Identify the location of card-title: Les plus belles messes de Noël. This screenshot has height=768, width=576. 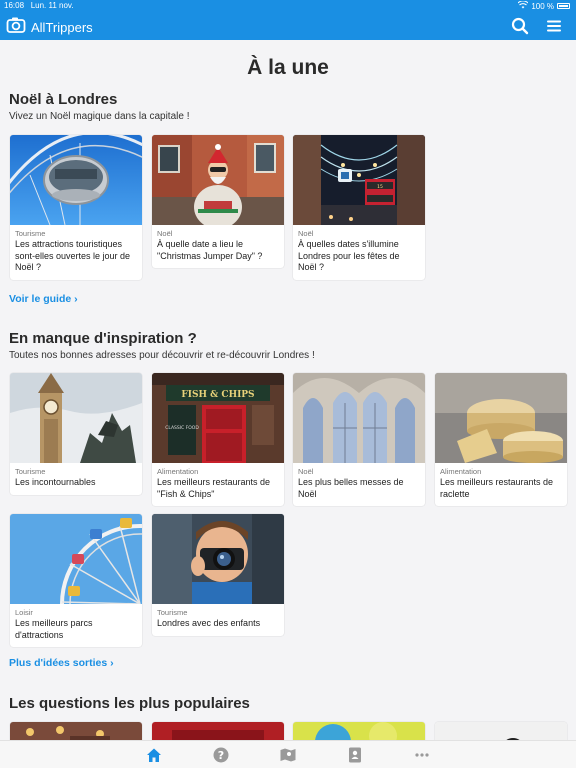
(351, 488).